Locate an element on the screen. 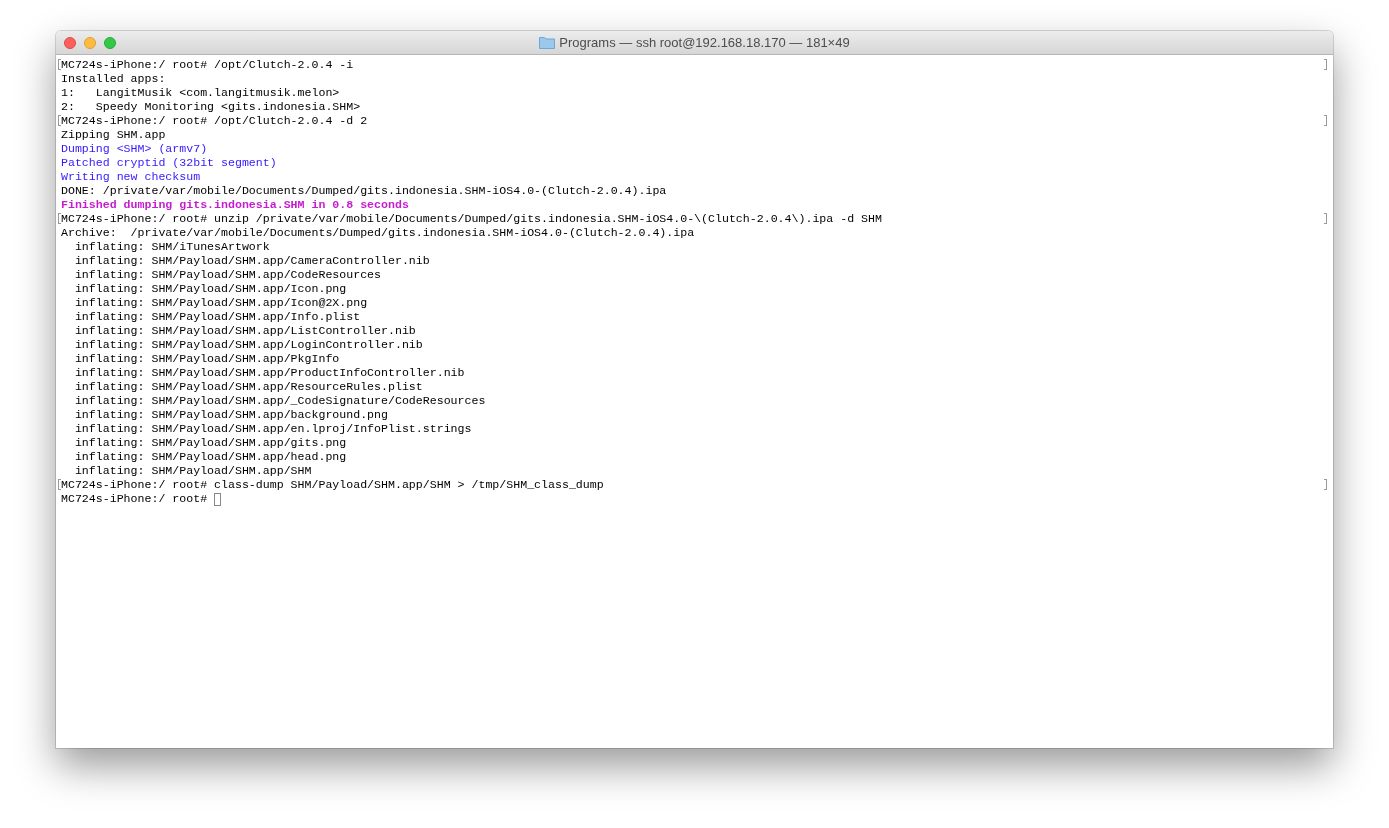 This screenshot has width=1389, height=828. terminal-line: inflating: SHM/Payload/SHM.app/LoginController.nib is located at coordinates (248, 345).